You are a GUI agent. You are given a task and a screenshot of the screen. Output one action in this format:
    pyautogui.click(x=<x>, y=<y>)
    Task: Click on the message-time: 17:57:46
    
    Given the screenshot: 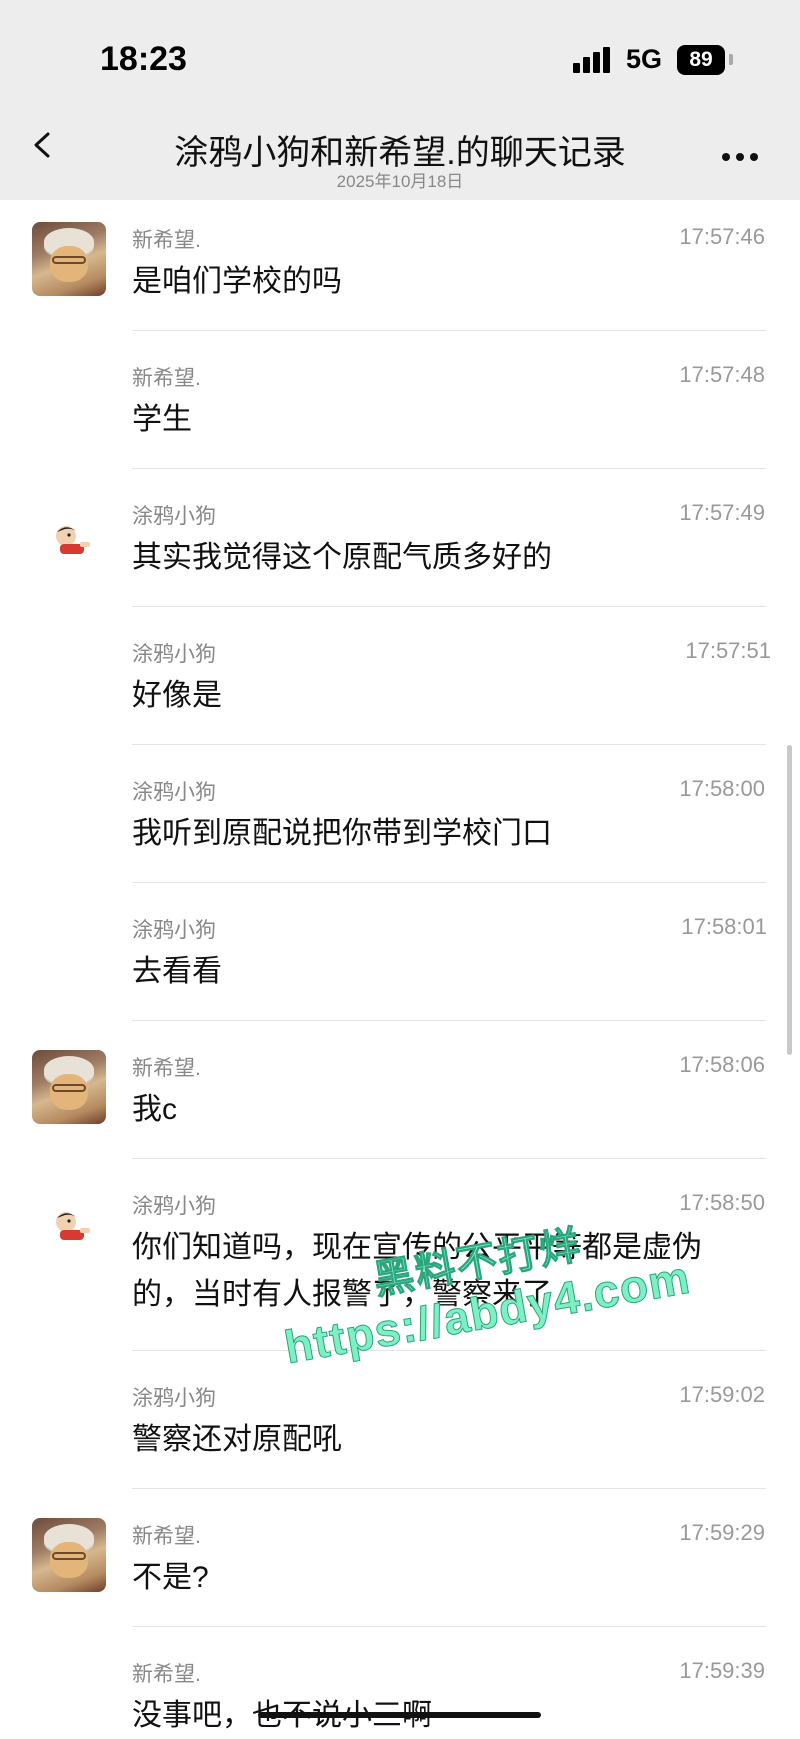 What is the action you would take?
    pyautogui.click(x=722, y=236)
    